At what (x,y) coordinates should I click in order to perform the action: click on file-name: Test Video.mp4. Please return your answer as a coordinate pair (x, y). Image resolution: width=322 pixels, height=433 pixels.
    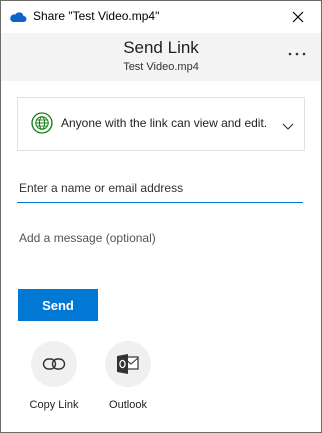
    Looking at the image, I should click on (161, 67).